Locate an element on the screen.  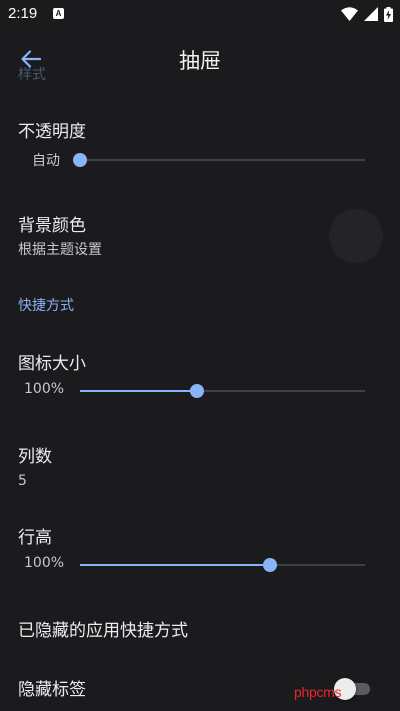
opacity-slider-label: 自动 is located at coordinates (46, 161).